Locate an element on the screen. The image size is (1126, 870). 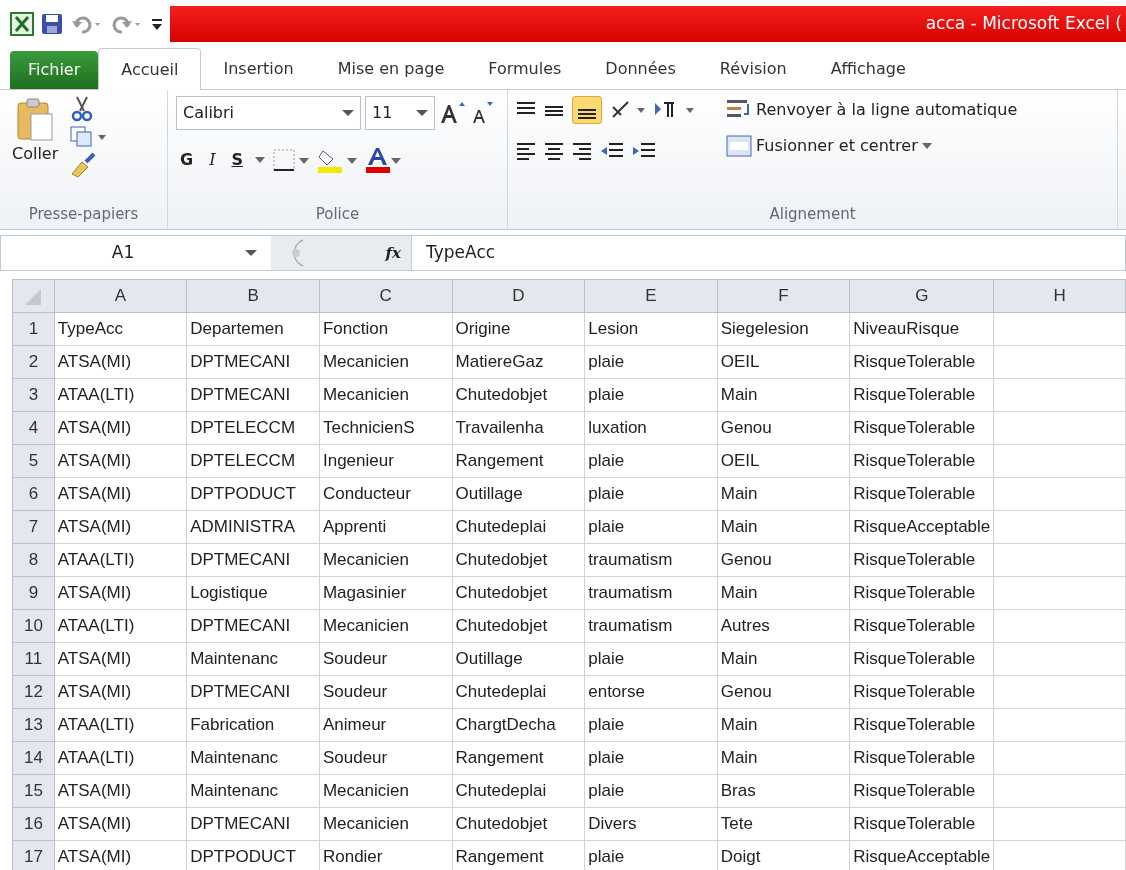
dropdown-icon is located at coordinates (260, 160).